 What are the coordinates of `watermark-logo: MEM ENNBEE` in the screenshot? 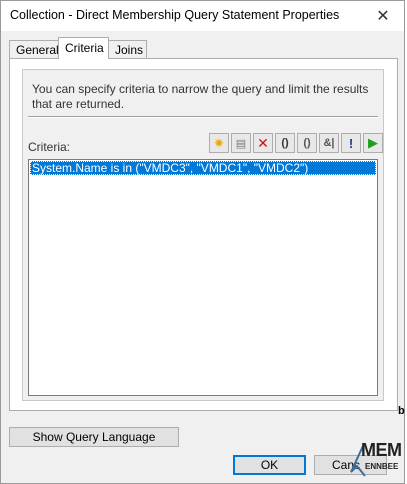 It's located at (376, 460).